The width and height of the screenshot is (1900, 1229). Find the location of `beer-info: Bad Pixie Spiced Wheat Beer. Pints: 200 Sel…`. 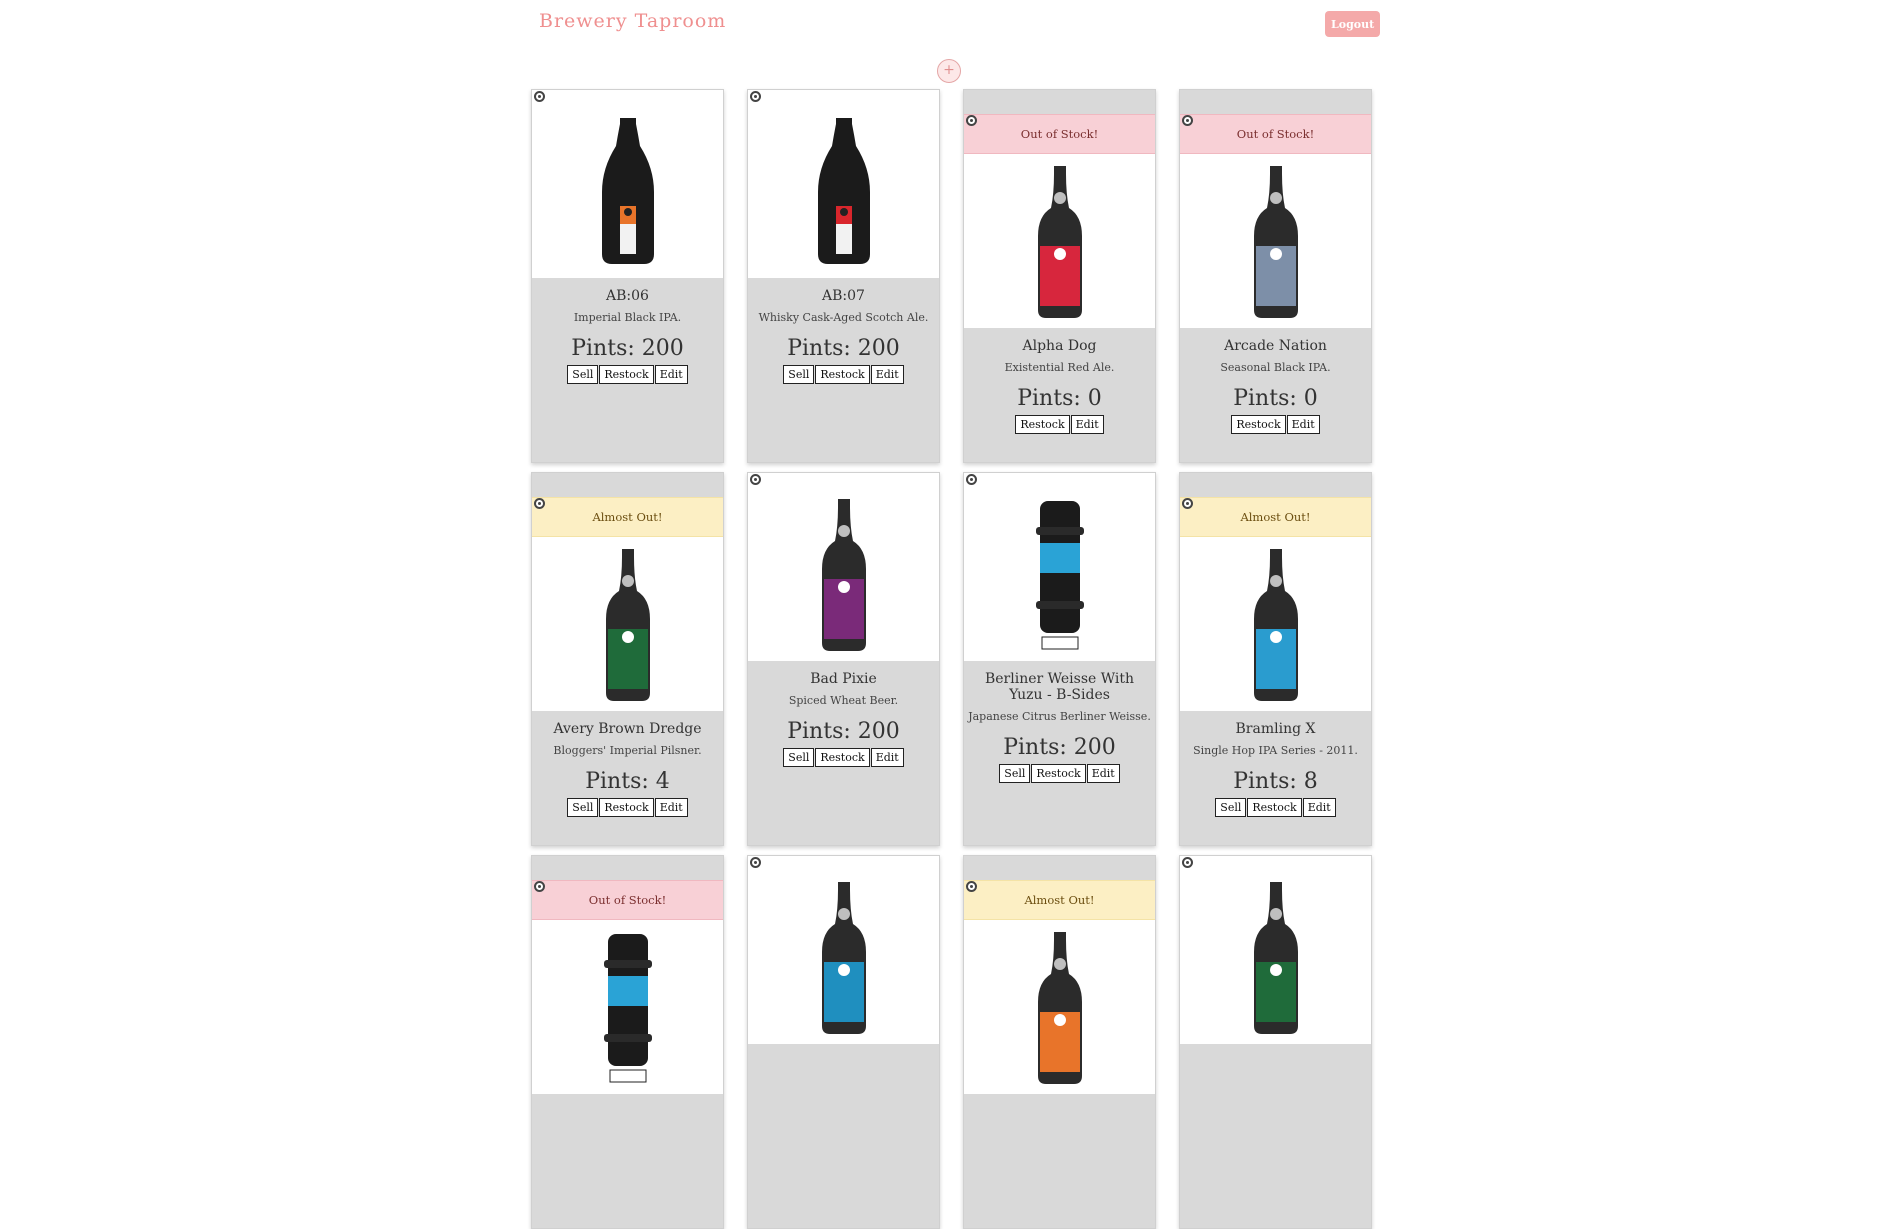

beer-info: Bad Pixie Spiced Wheat Beer. Pints: 200 Sel… is located at coordinates (843, 714).